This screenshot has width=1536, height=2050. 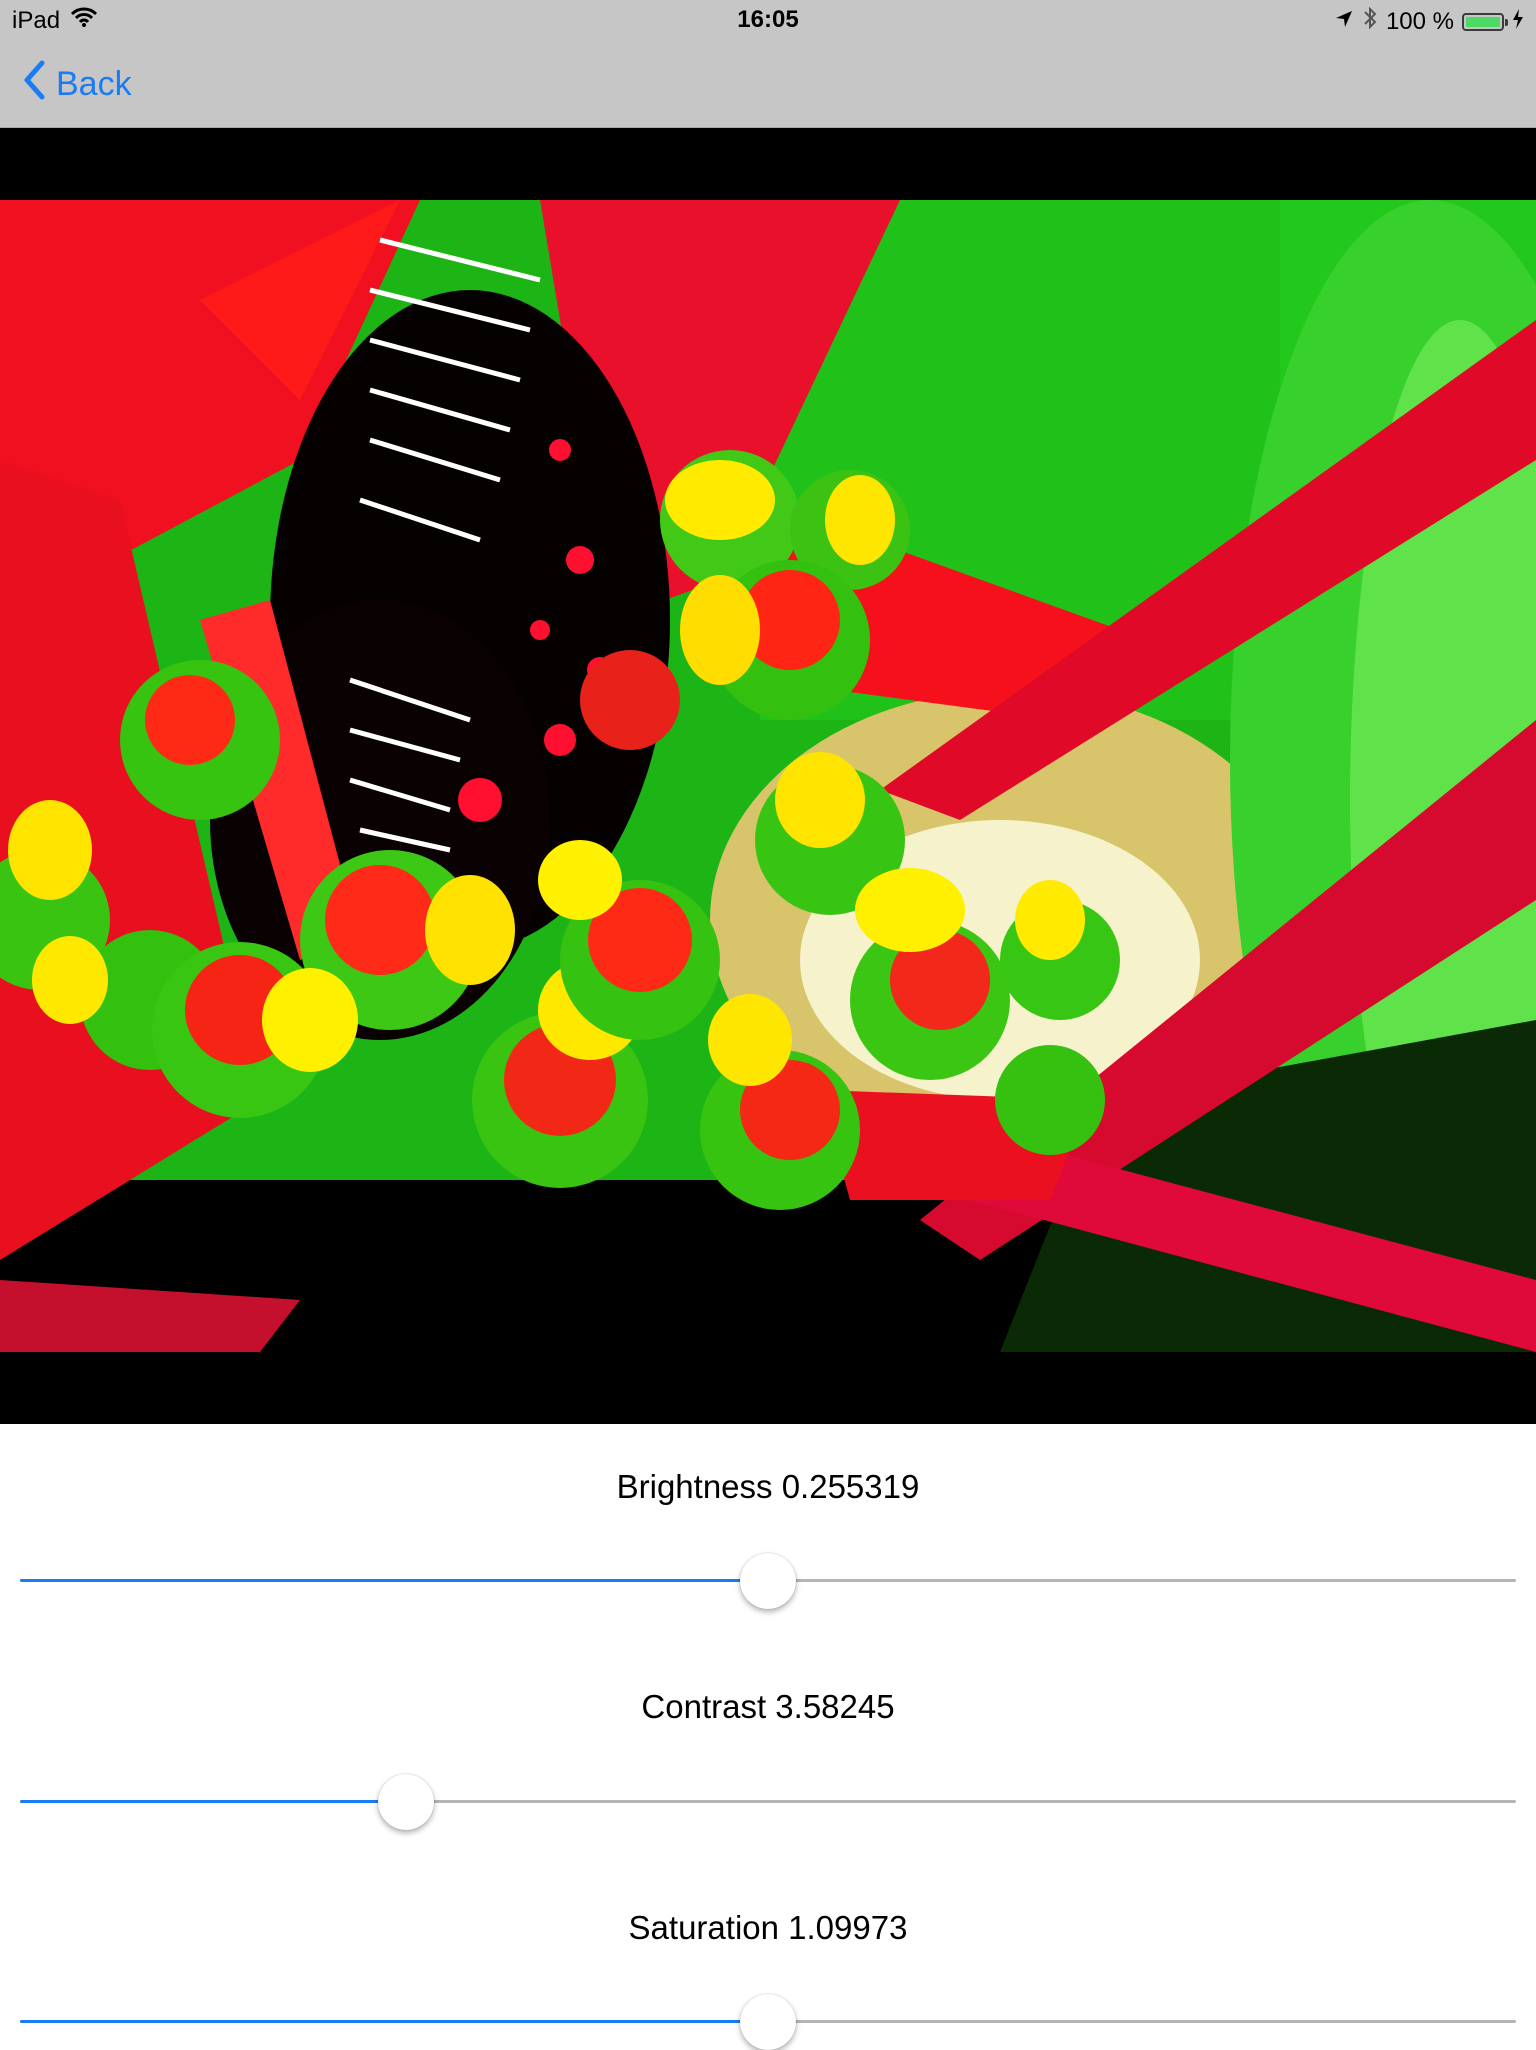 I want to click on battery-nub, so click(x=1506, y=22).